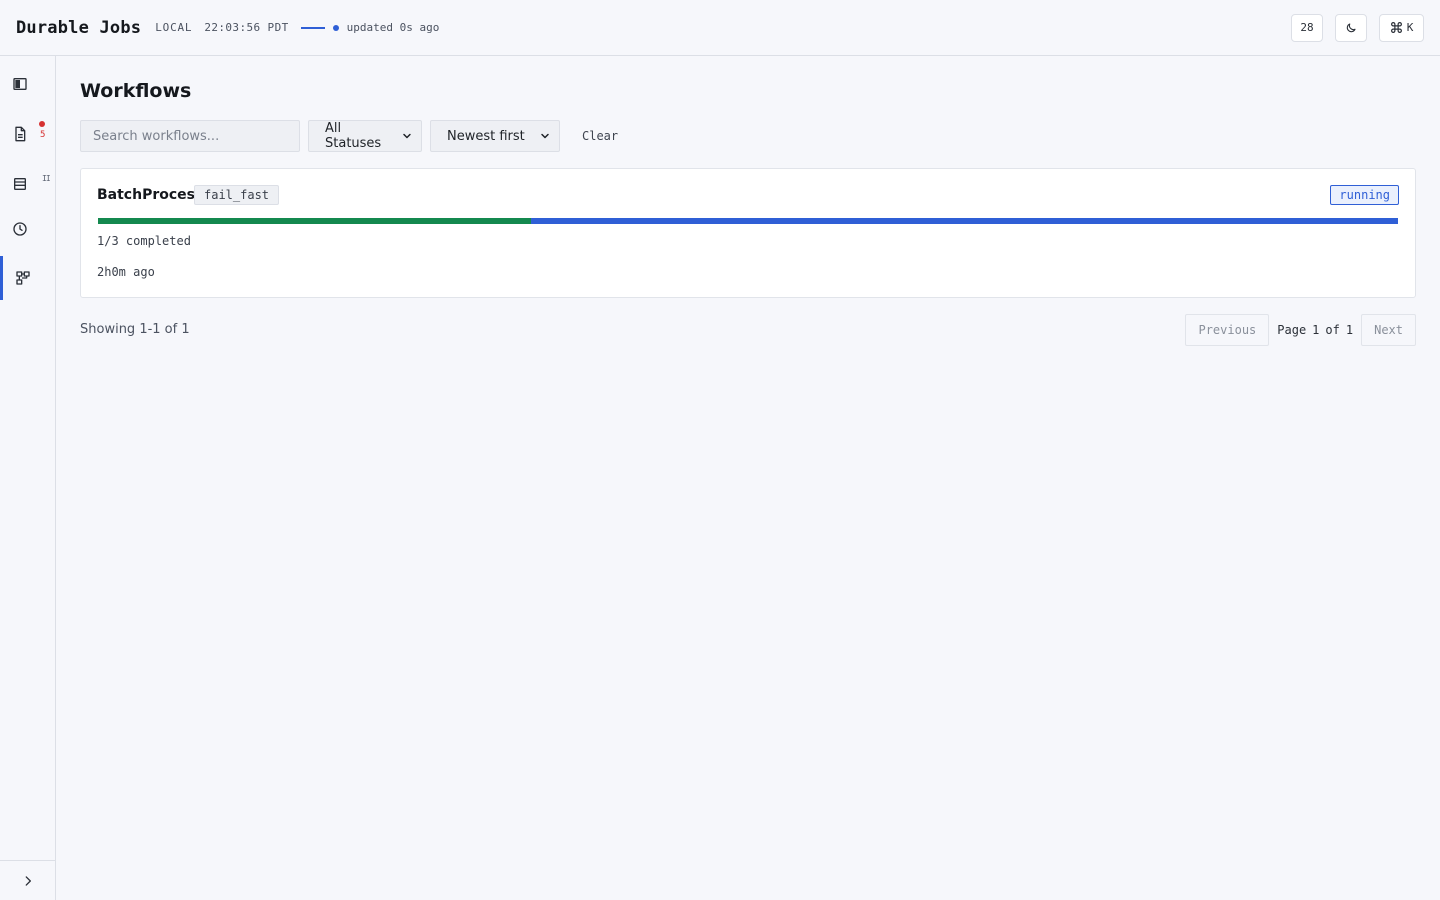 The image size is (1440, 900). Describe the element at coordinates (144, 241) in the screenshot. I see `progress-text: 1/3 completed` at that location.